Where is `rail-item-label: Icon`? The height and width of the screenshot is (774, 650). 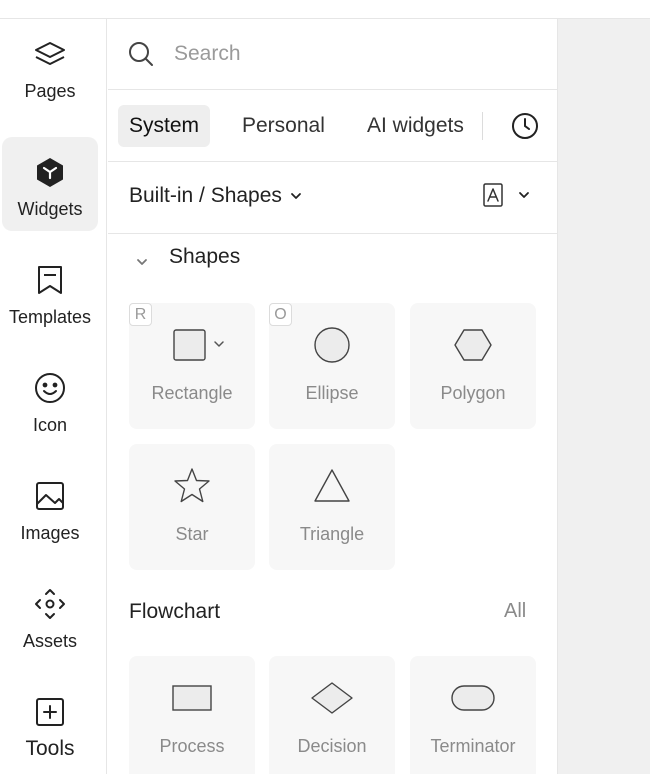
rail-item-label: Icon is located at coordinates (50, 425).